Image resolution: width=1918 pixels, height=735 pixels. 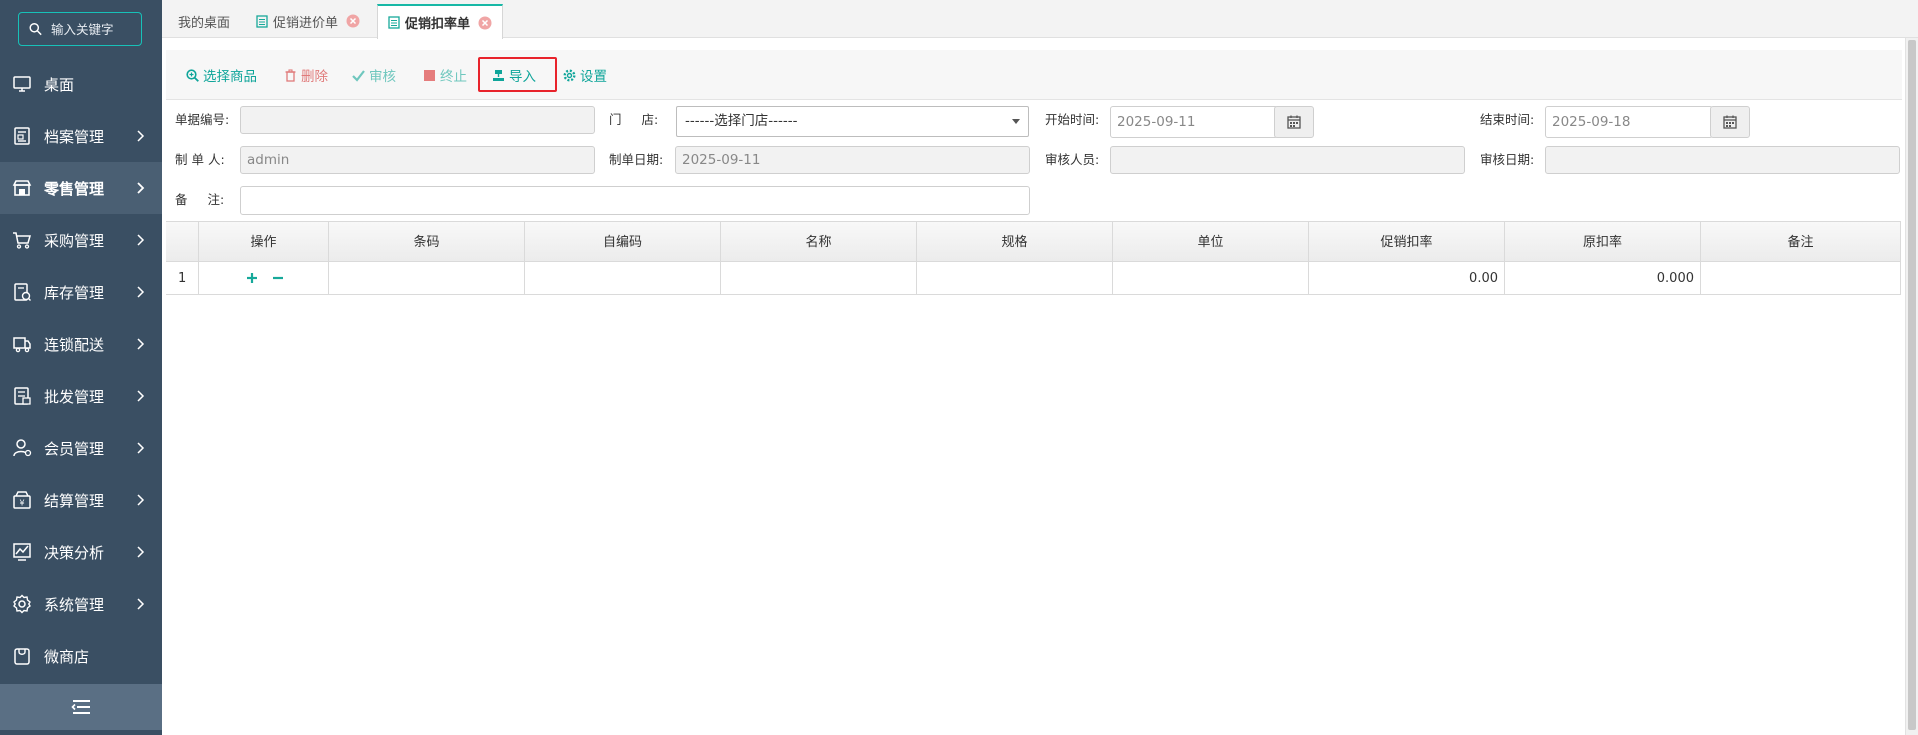 What do you see at coordinates (445, 75) in the screenshot?
I see `terminate-button: 终止` at bounding box center [445, 75].